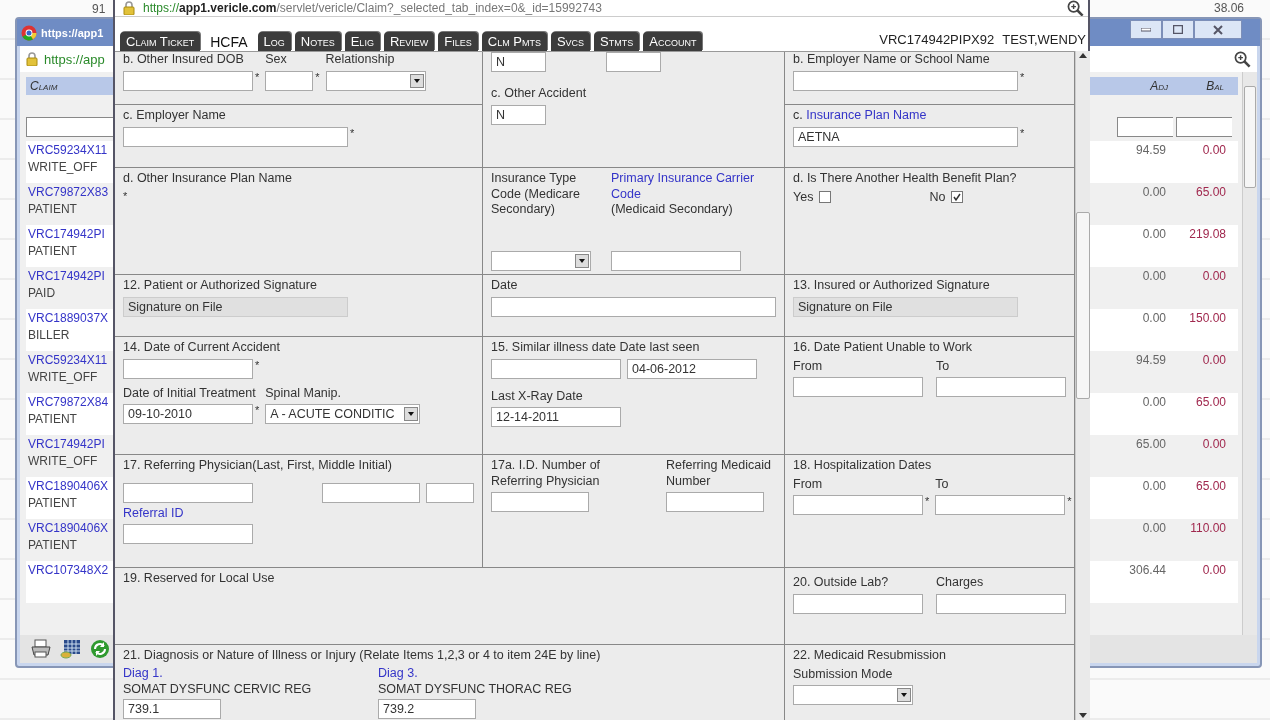  Describe the element at coordinates (673, 41) in the screenshot. I see `tab: Account` at that location.